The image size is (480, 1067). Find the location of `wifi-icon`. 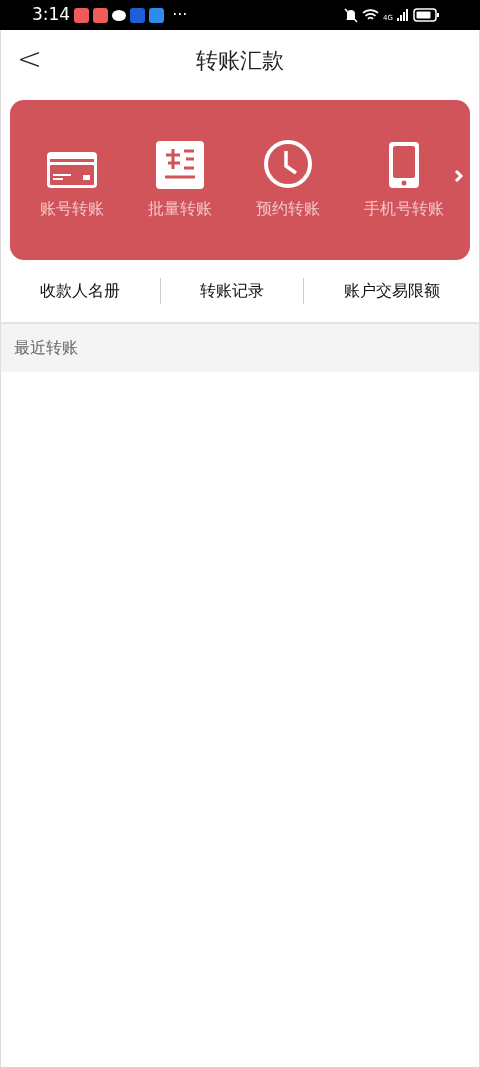

wifi-icon is located at coordinates (371, 15).